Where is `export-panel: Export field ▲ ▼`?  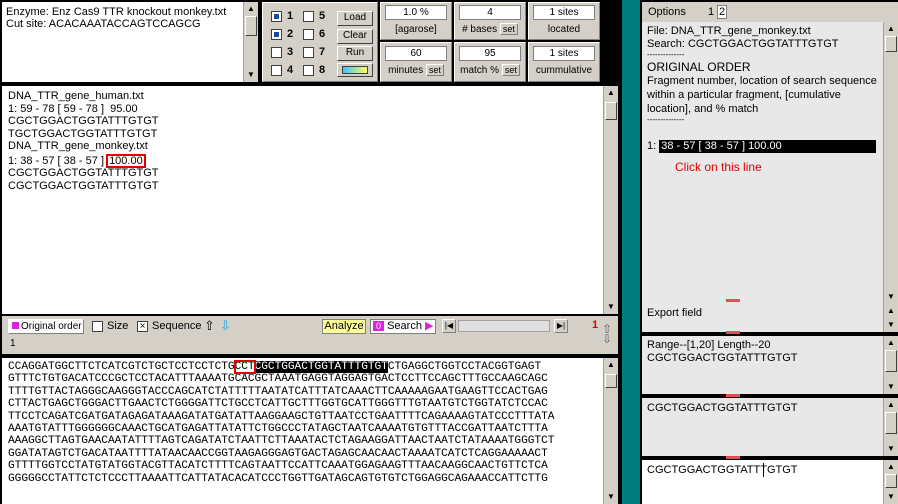 export-panel: Export field ▲ ▼ is located at coordinates (770, 318).